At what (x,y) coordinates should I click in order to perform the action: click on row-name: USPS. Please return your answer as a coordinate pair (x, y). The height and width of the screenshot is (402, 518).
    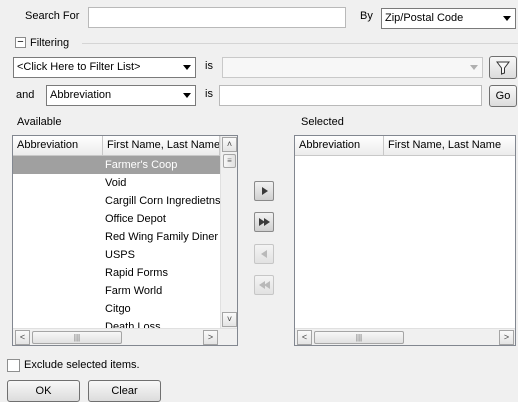
    Looking at the image, I should click on (120, 255).